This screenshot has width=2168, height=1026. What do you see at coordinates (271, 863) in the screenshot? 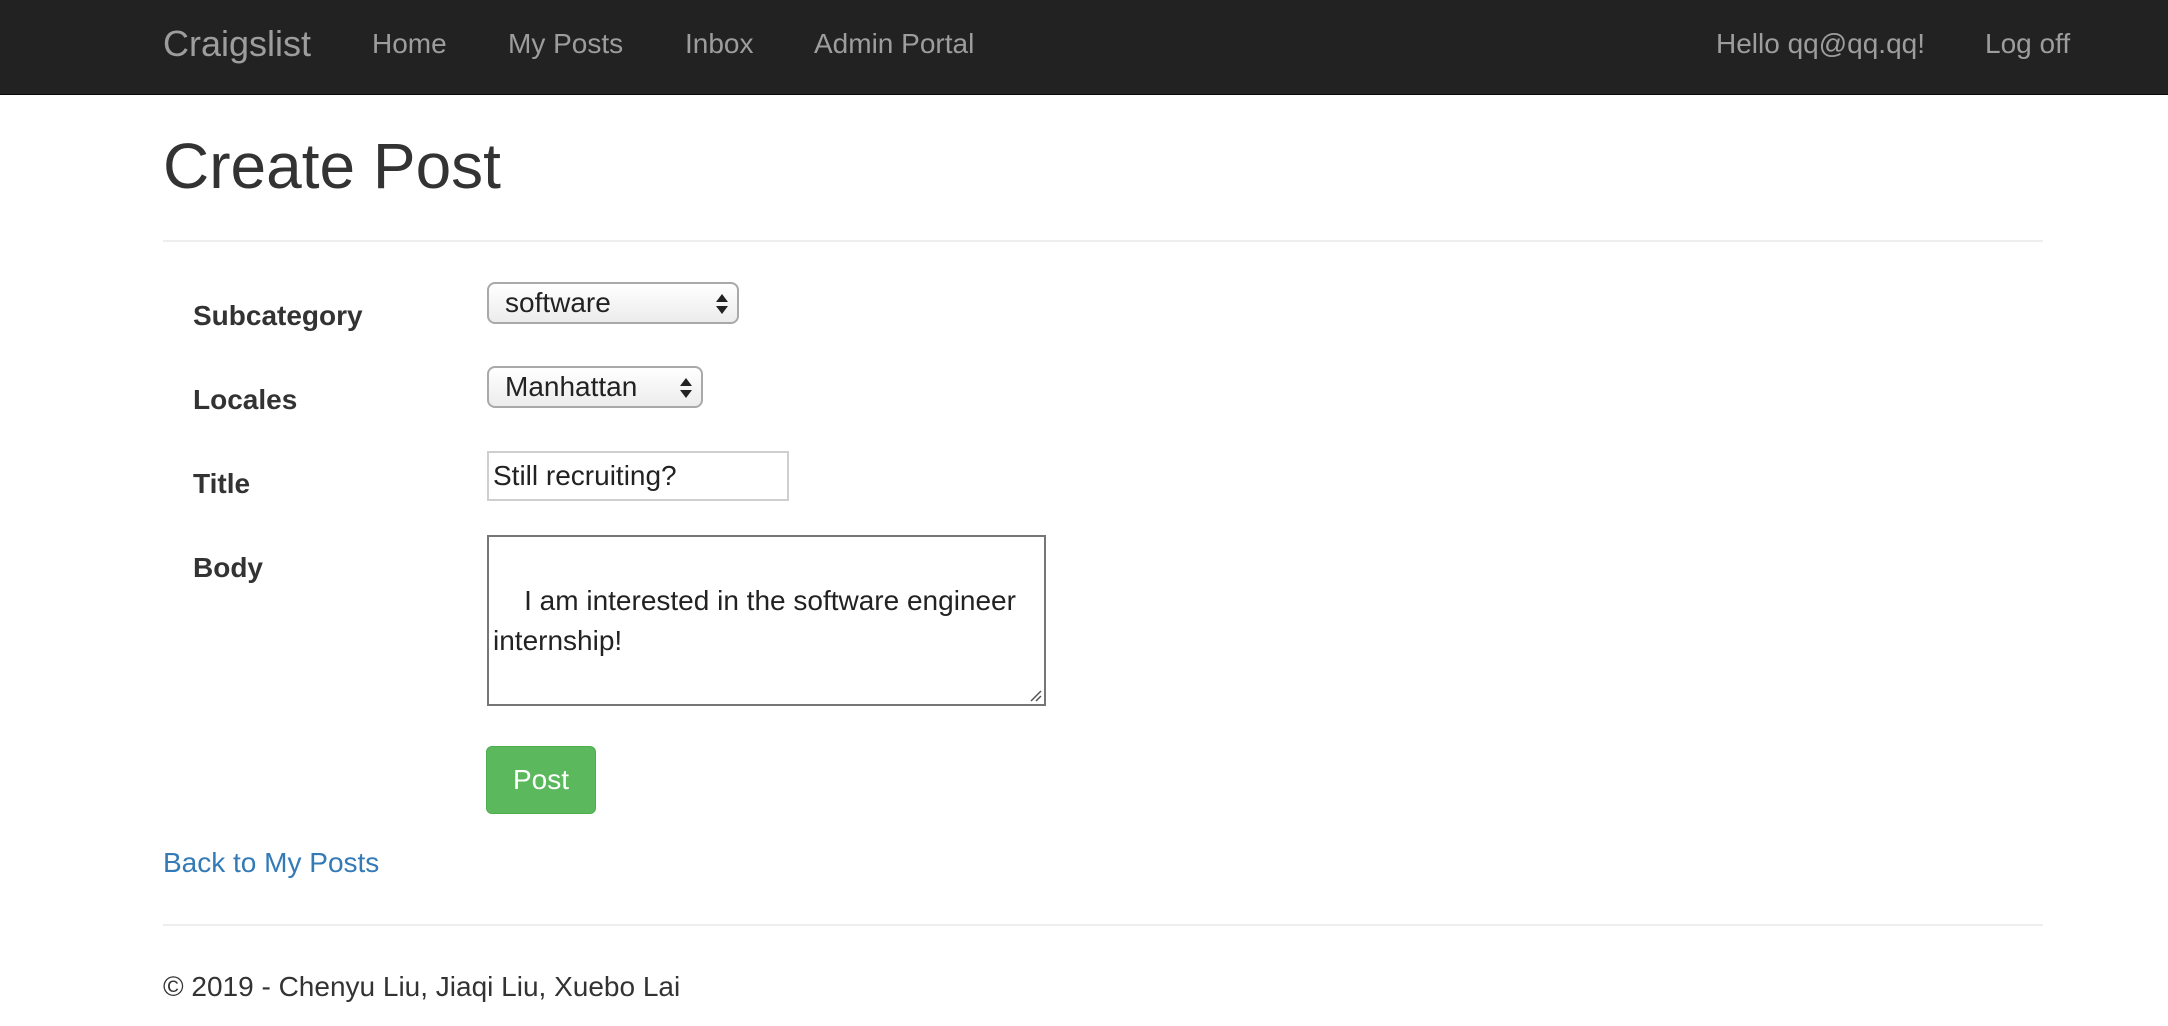
I see `back-to-my-posts-link: Back to My Posts` at bounding box center [271, 863].